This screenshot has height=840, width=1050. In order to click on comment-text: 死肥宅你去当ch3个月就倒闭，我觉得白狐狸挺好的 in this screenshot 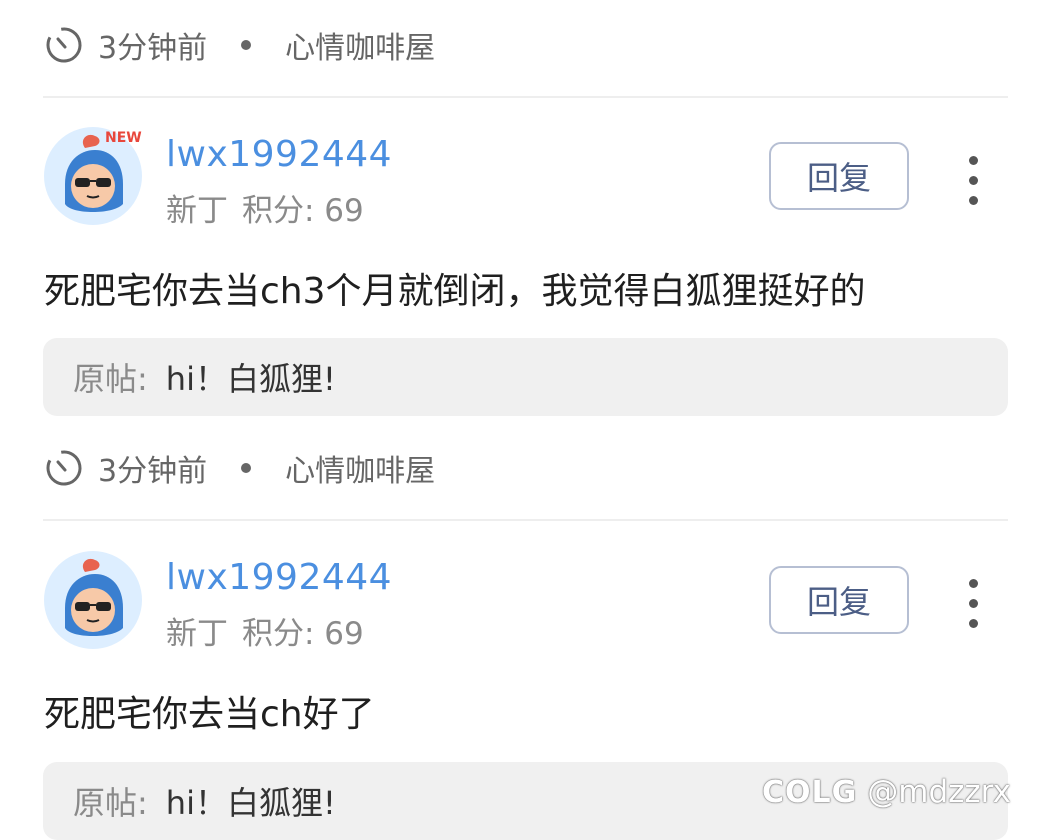, I will do `click(455, 291)`.